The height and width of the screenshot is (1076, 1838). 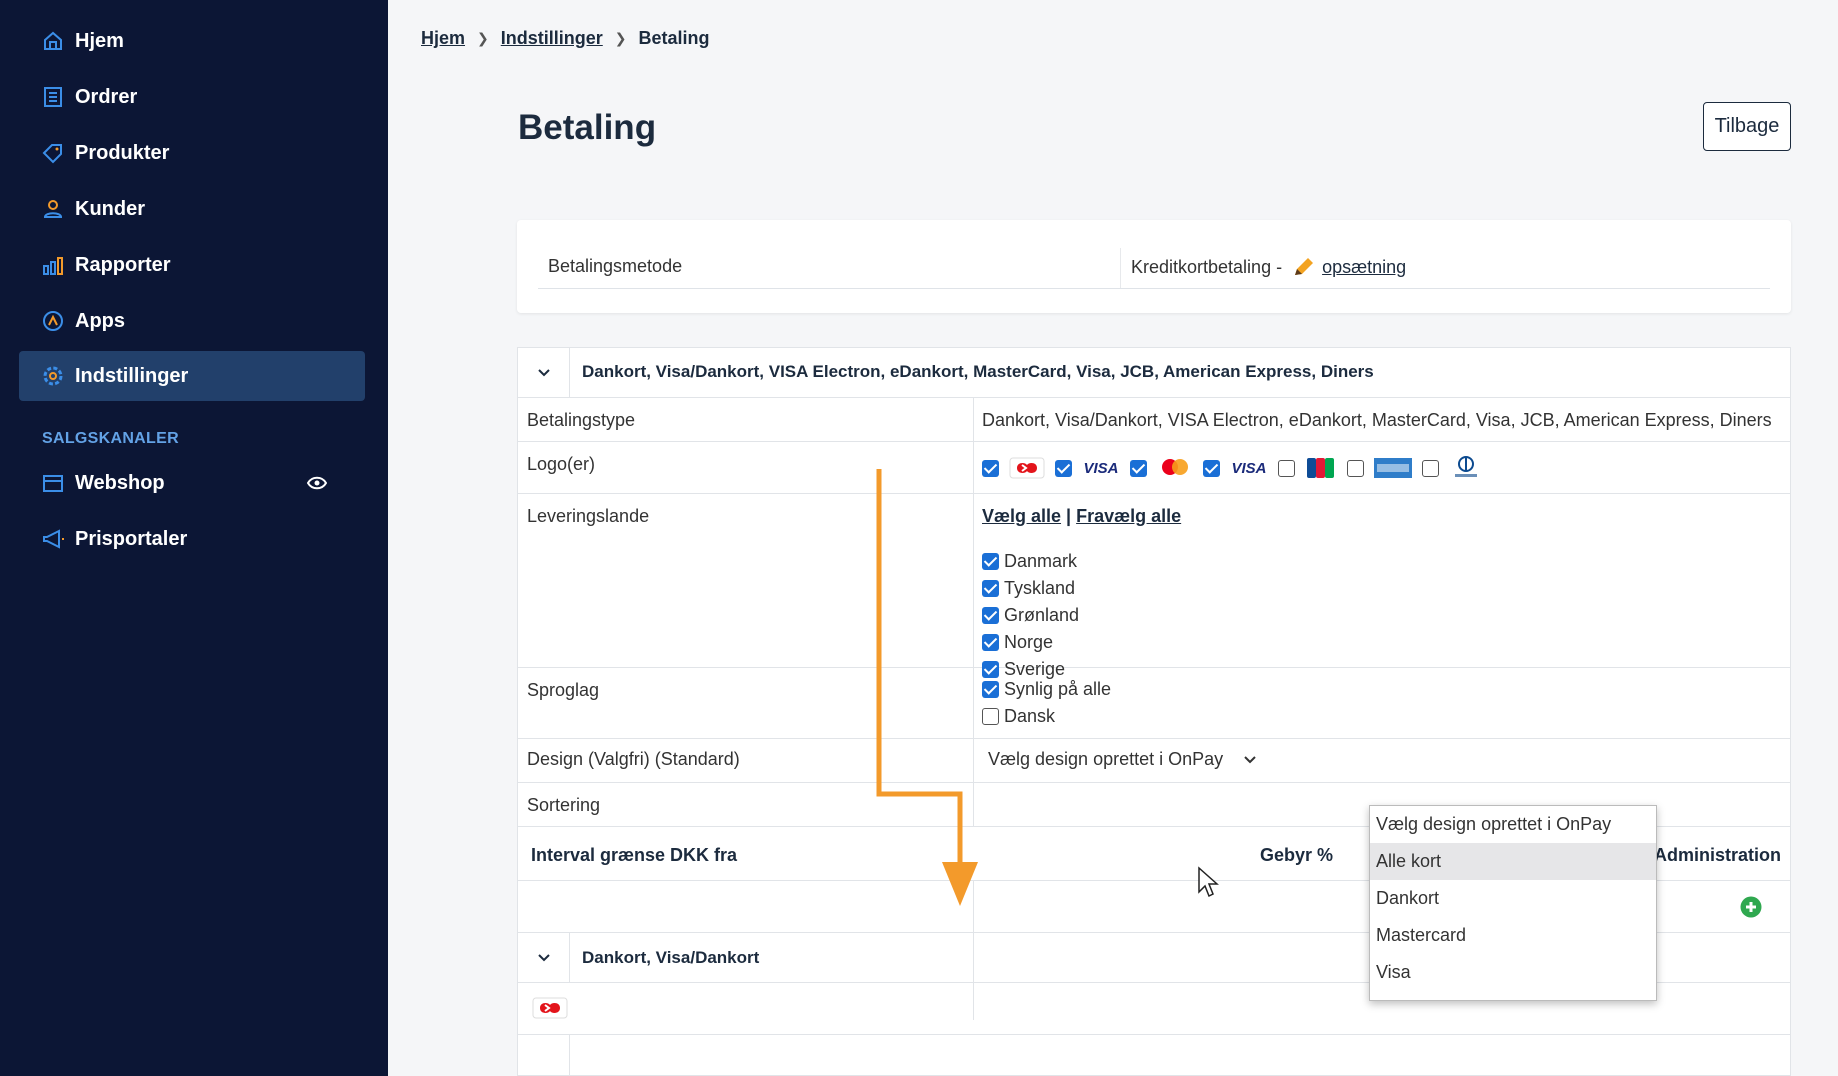 I want to click on design-select-value: Vælg design oprettet i OnPay, so click(x=1106, y=759).